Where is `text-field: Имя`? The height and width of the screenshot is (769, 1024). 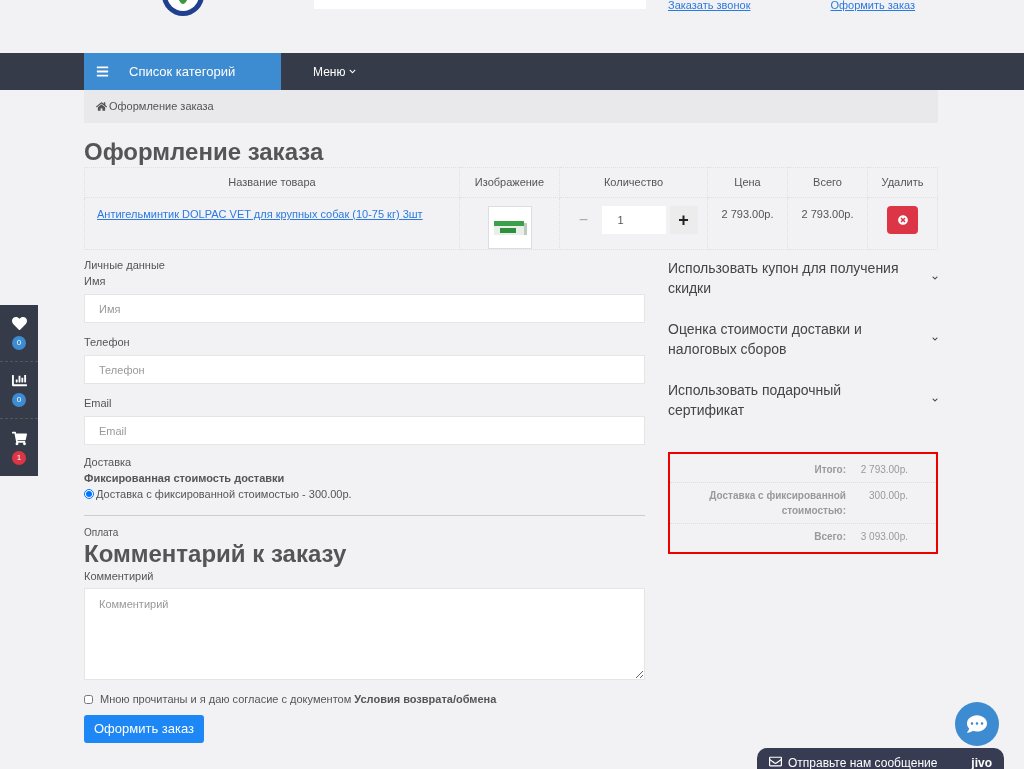 text-field: Имя is located at coordinates (364, 308).